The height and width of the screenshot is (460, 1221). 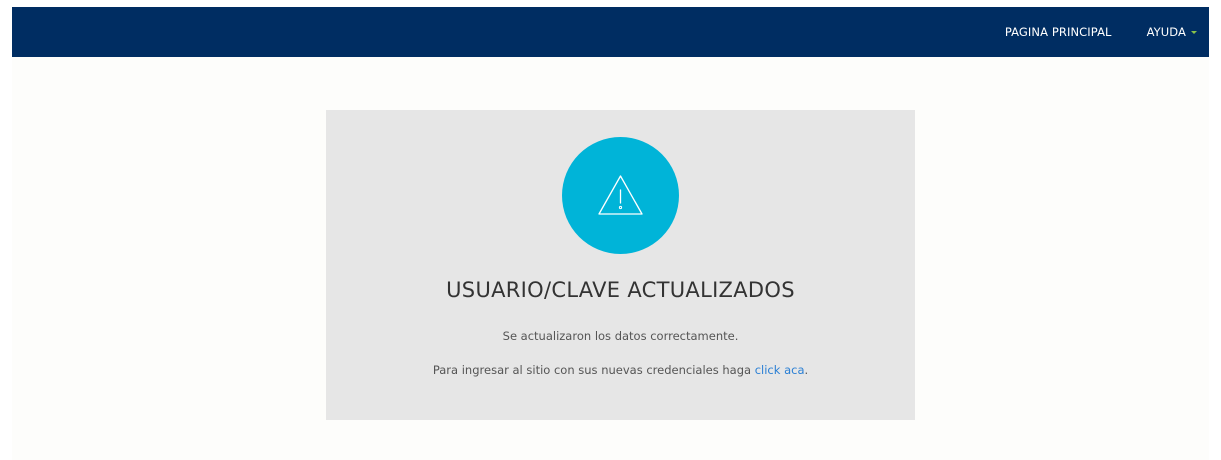 I want to click on message-text: Se actualizaron los datos correctamente., so click(x=620, y=336).